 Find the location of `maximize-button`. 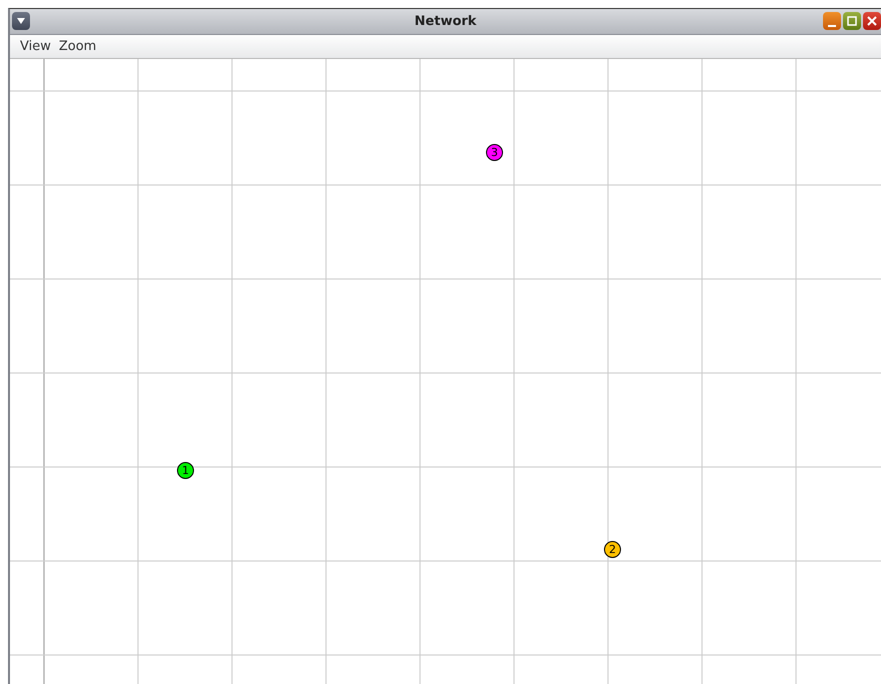

maximize-button is located at coordinates (852, 21).